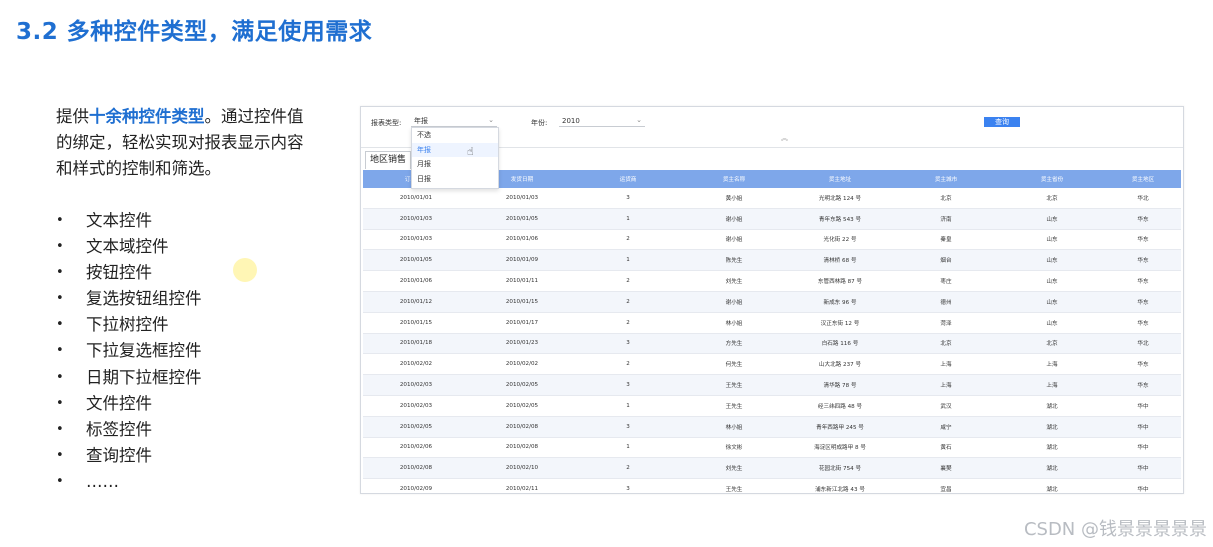 Image resolution: width=1213 pixels, height=547 pixels. What do you see at coordinates (784, 138) in the screenshot?
I see `collapse-icon: ︽` at bounding box center [784, 138].